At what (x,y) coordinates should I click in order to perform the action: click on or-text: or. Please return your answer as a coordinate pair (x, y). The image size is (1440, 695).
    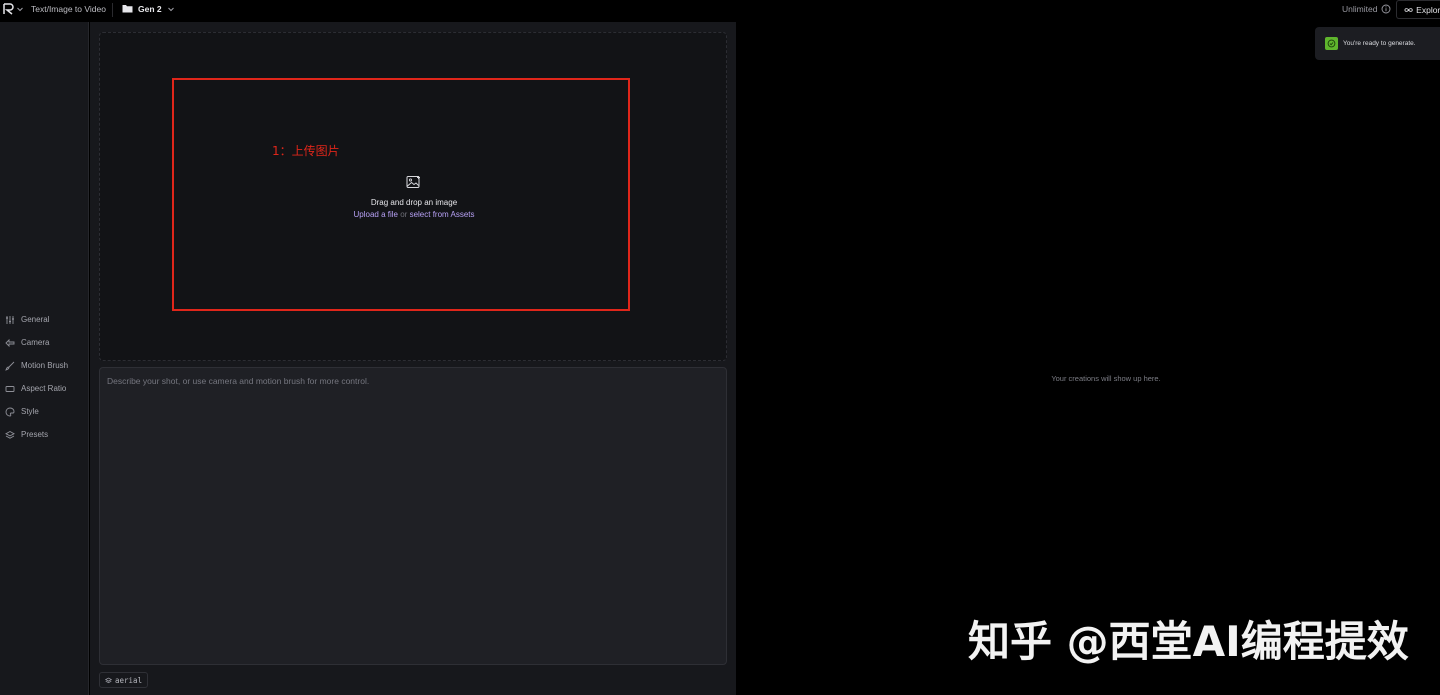
    Looking at the image, I should click on (404, 214).